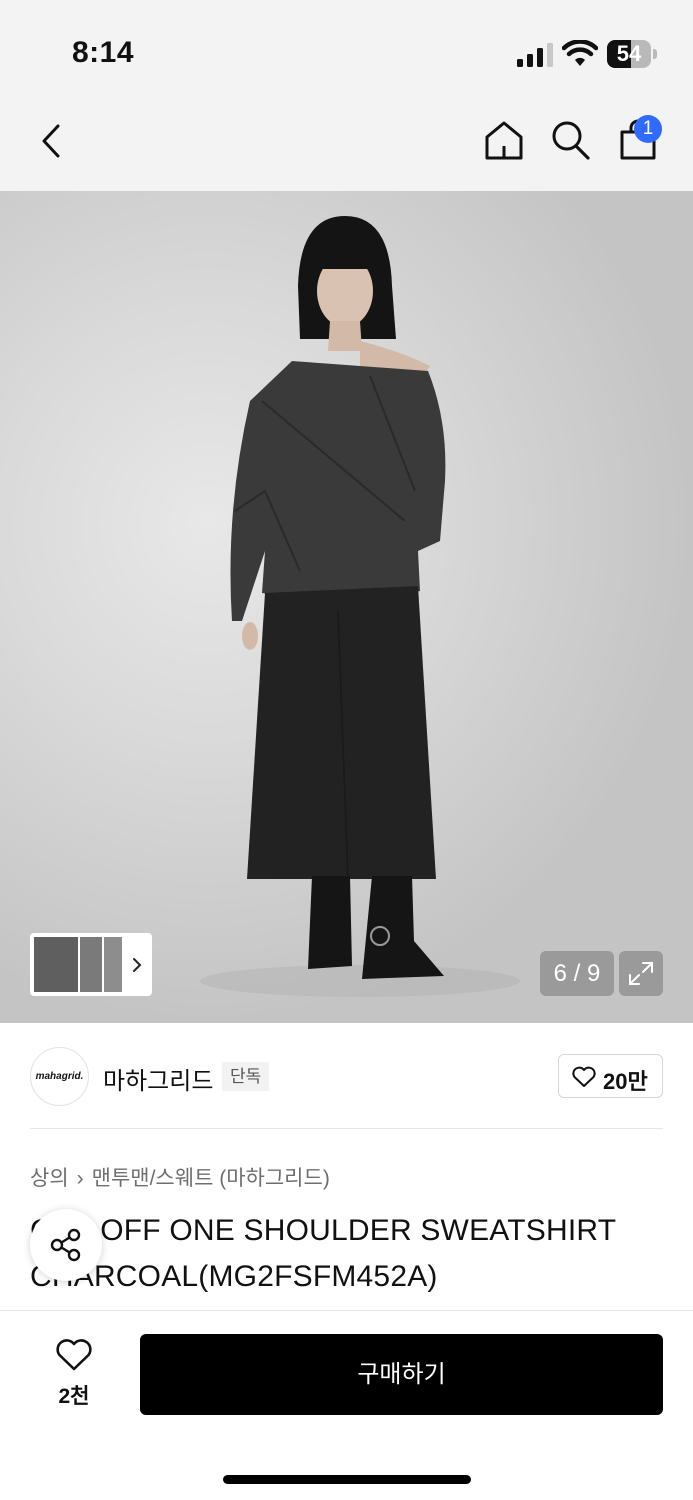  Describe the element at coordinates (346, 143) in the screenshot. I see `top-nav` at that location.